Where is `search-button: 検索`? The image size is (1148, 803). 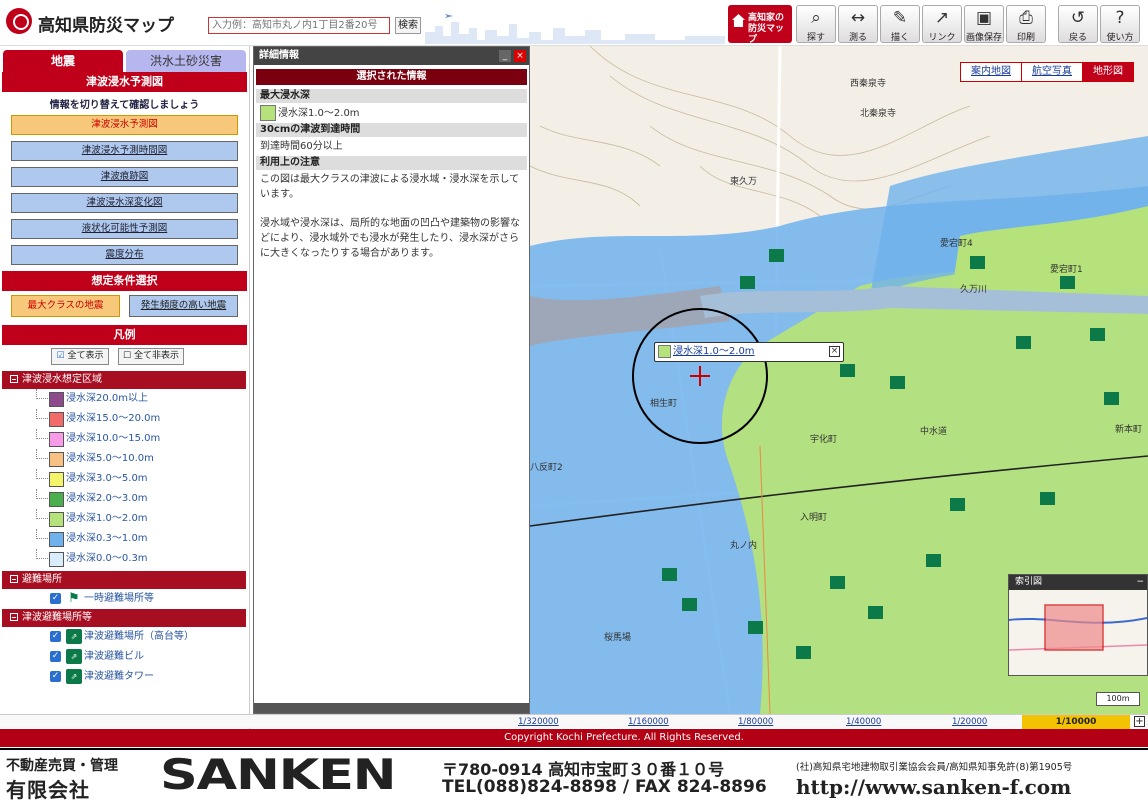
search-button: 検索 is located at coordinates (408, 25).